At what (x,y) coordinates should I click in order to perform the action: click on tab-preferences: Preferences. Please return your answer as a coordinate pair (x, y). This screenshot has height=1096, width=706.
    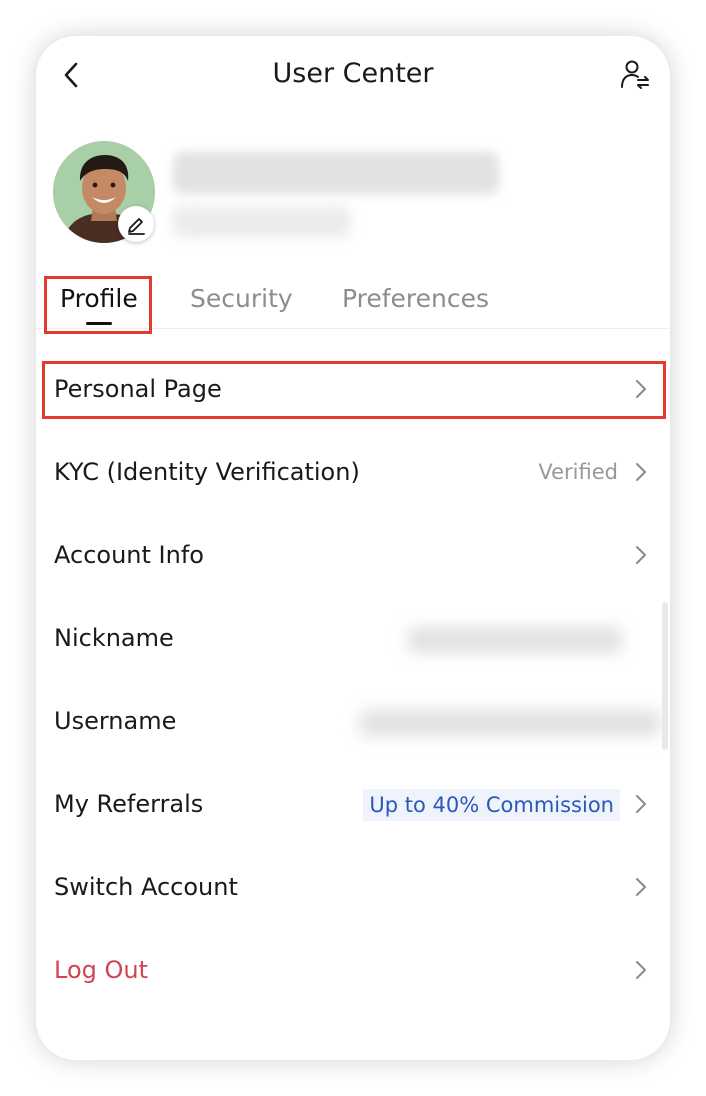
    Looking at the image, I should click on (415, 298).